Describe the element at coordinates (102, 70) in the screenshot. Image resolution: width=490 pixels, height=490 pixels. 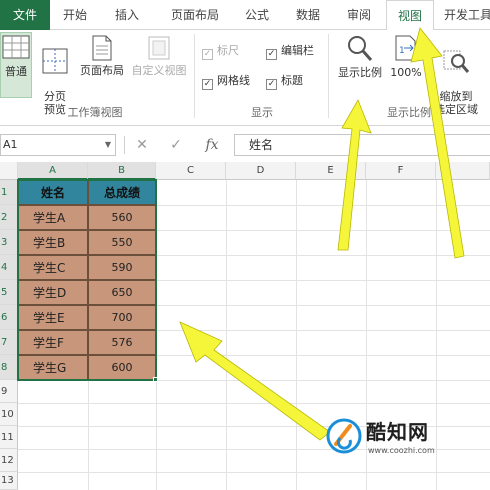
I see `page-layout-view-label: 页面布局` at that location.